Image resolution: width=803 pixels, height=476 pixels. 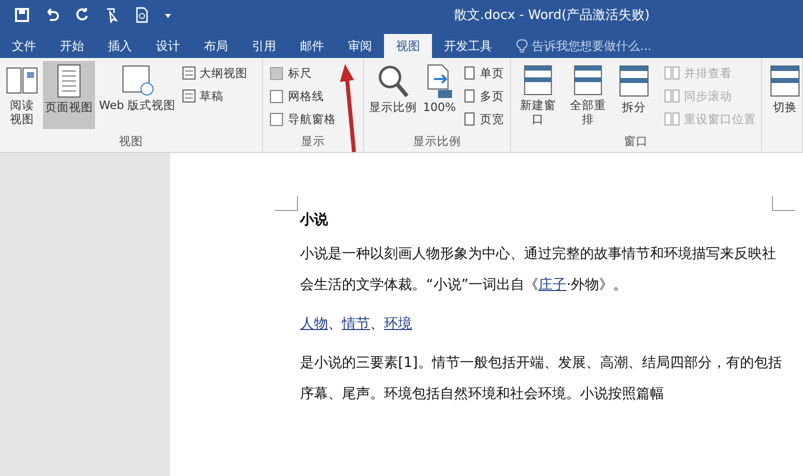 I want to click on ruler-checkbox: 标尺, so click(x=303, y=73).